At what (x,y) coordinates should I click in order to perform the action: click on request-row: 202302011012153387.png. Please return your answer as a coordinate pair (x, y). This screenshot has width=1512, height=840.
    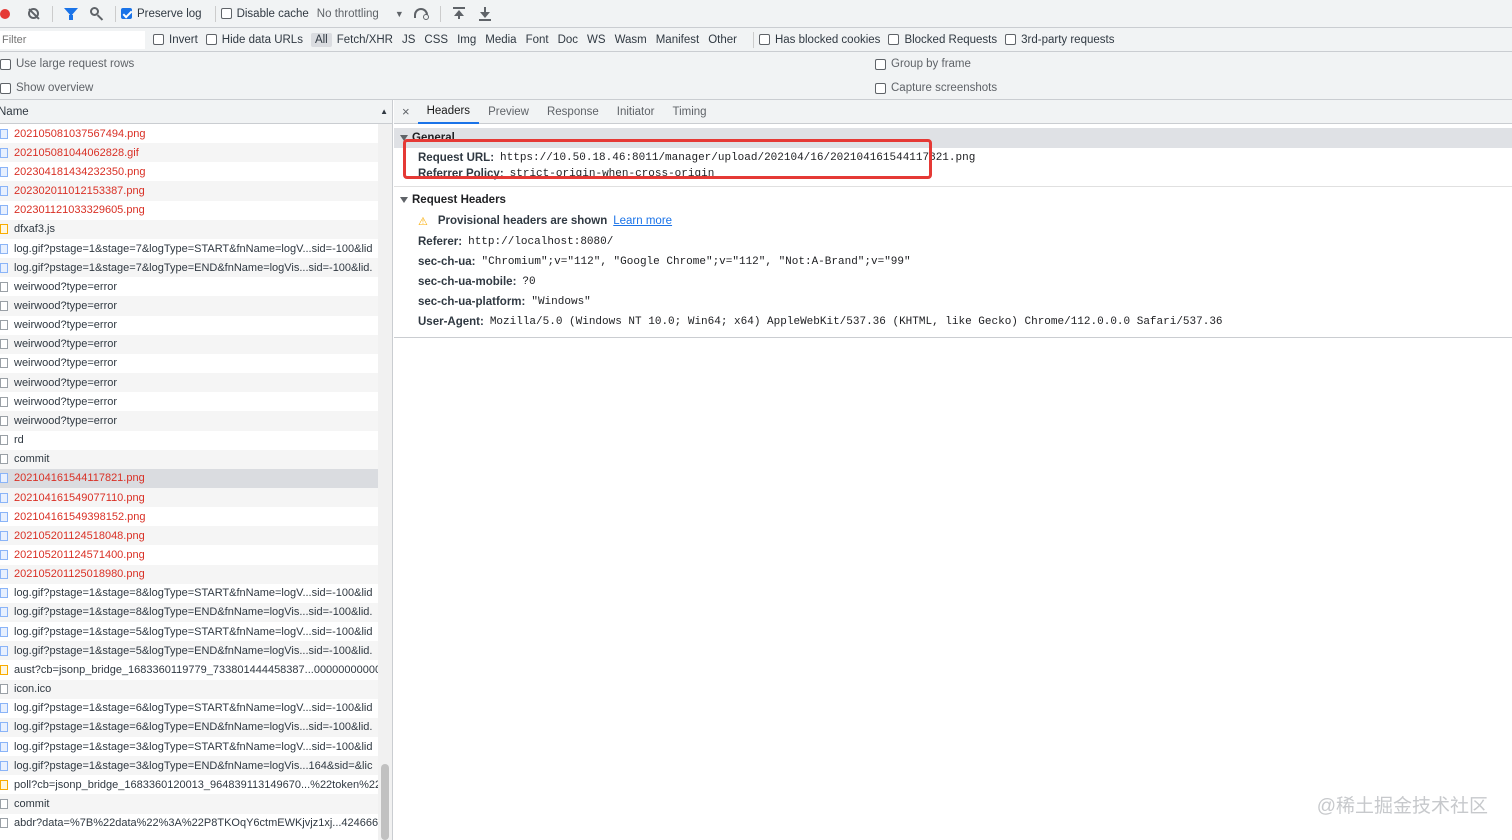
    Looking at the image, I should click on (189, 191).